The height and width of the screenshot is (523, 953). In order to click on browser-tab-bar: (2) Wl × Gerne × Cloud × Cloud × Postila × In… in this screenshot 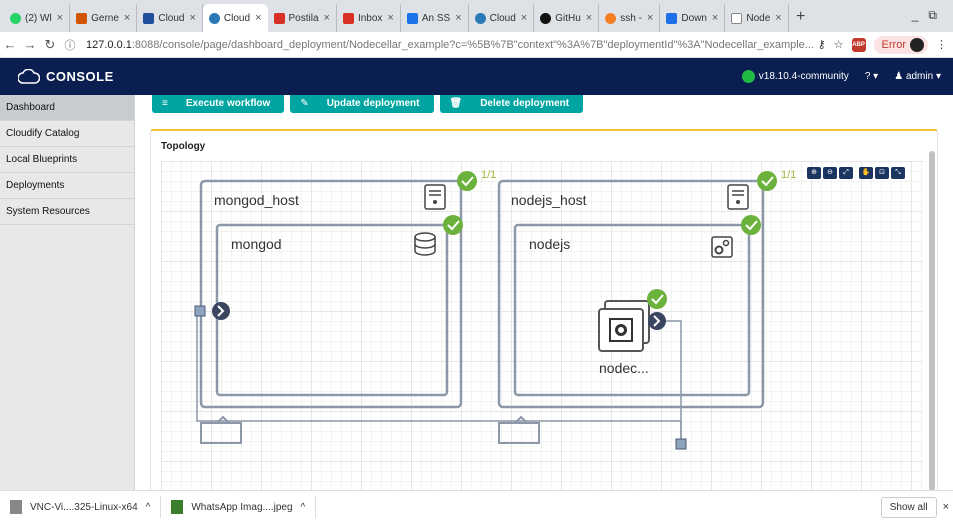, I will do `click(476, 16)`.